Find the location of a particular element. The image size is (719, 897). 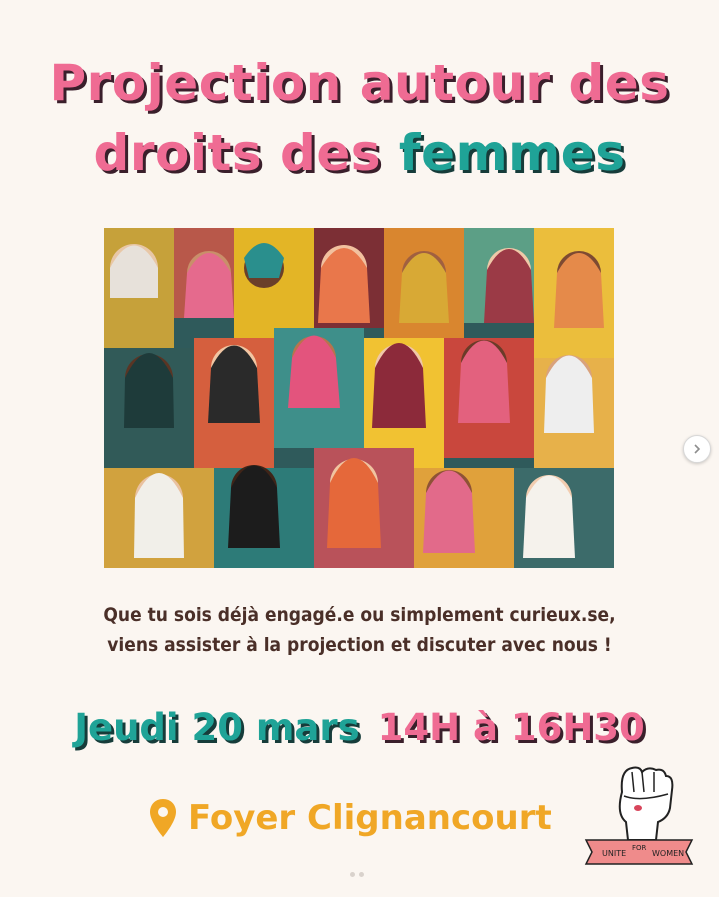

unite-for-women-logo: UNITE FOR WOMEN is located at coordinates (639, 822).